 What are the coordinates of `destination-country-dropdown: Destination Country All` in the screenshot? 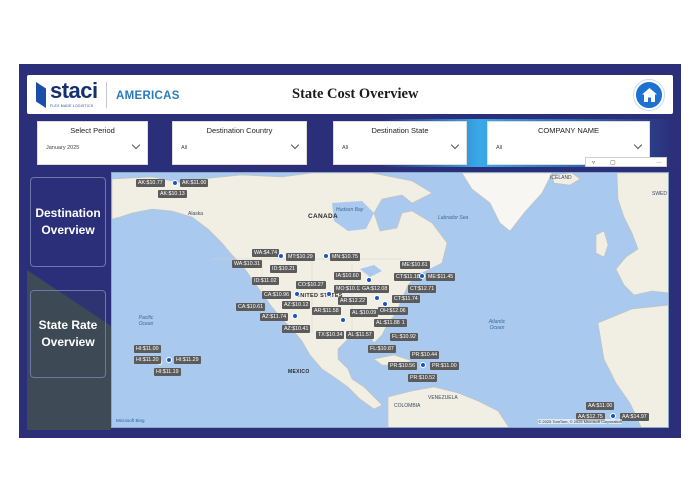 It's located at (239, 143).